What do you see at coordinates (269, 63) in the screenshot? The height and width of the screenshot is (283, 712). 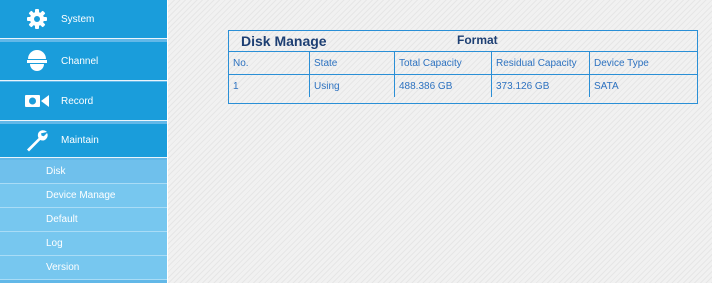 I see `column-header: No.` at bounding box center [269, 63].